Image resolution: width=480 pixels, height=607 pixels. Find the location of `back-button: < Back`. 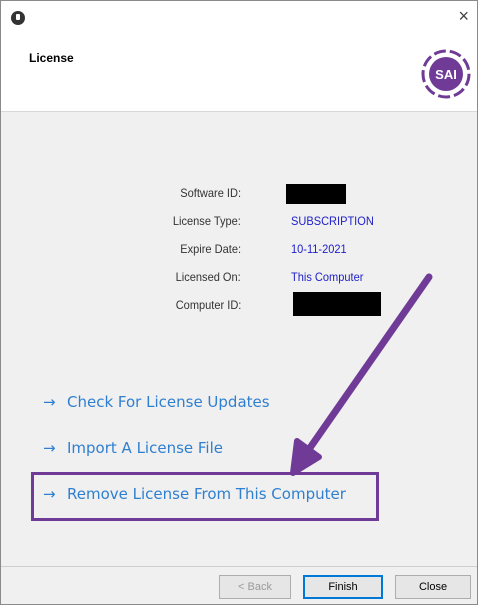

back-button: < Back is located at coordinates (255, 587).